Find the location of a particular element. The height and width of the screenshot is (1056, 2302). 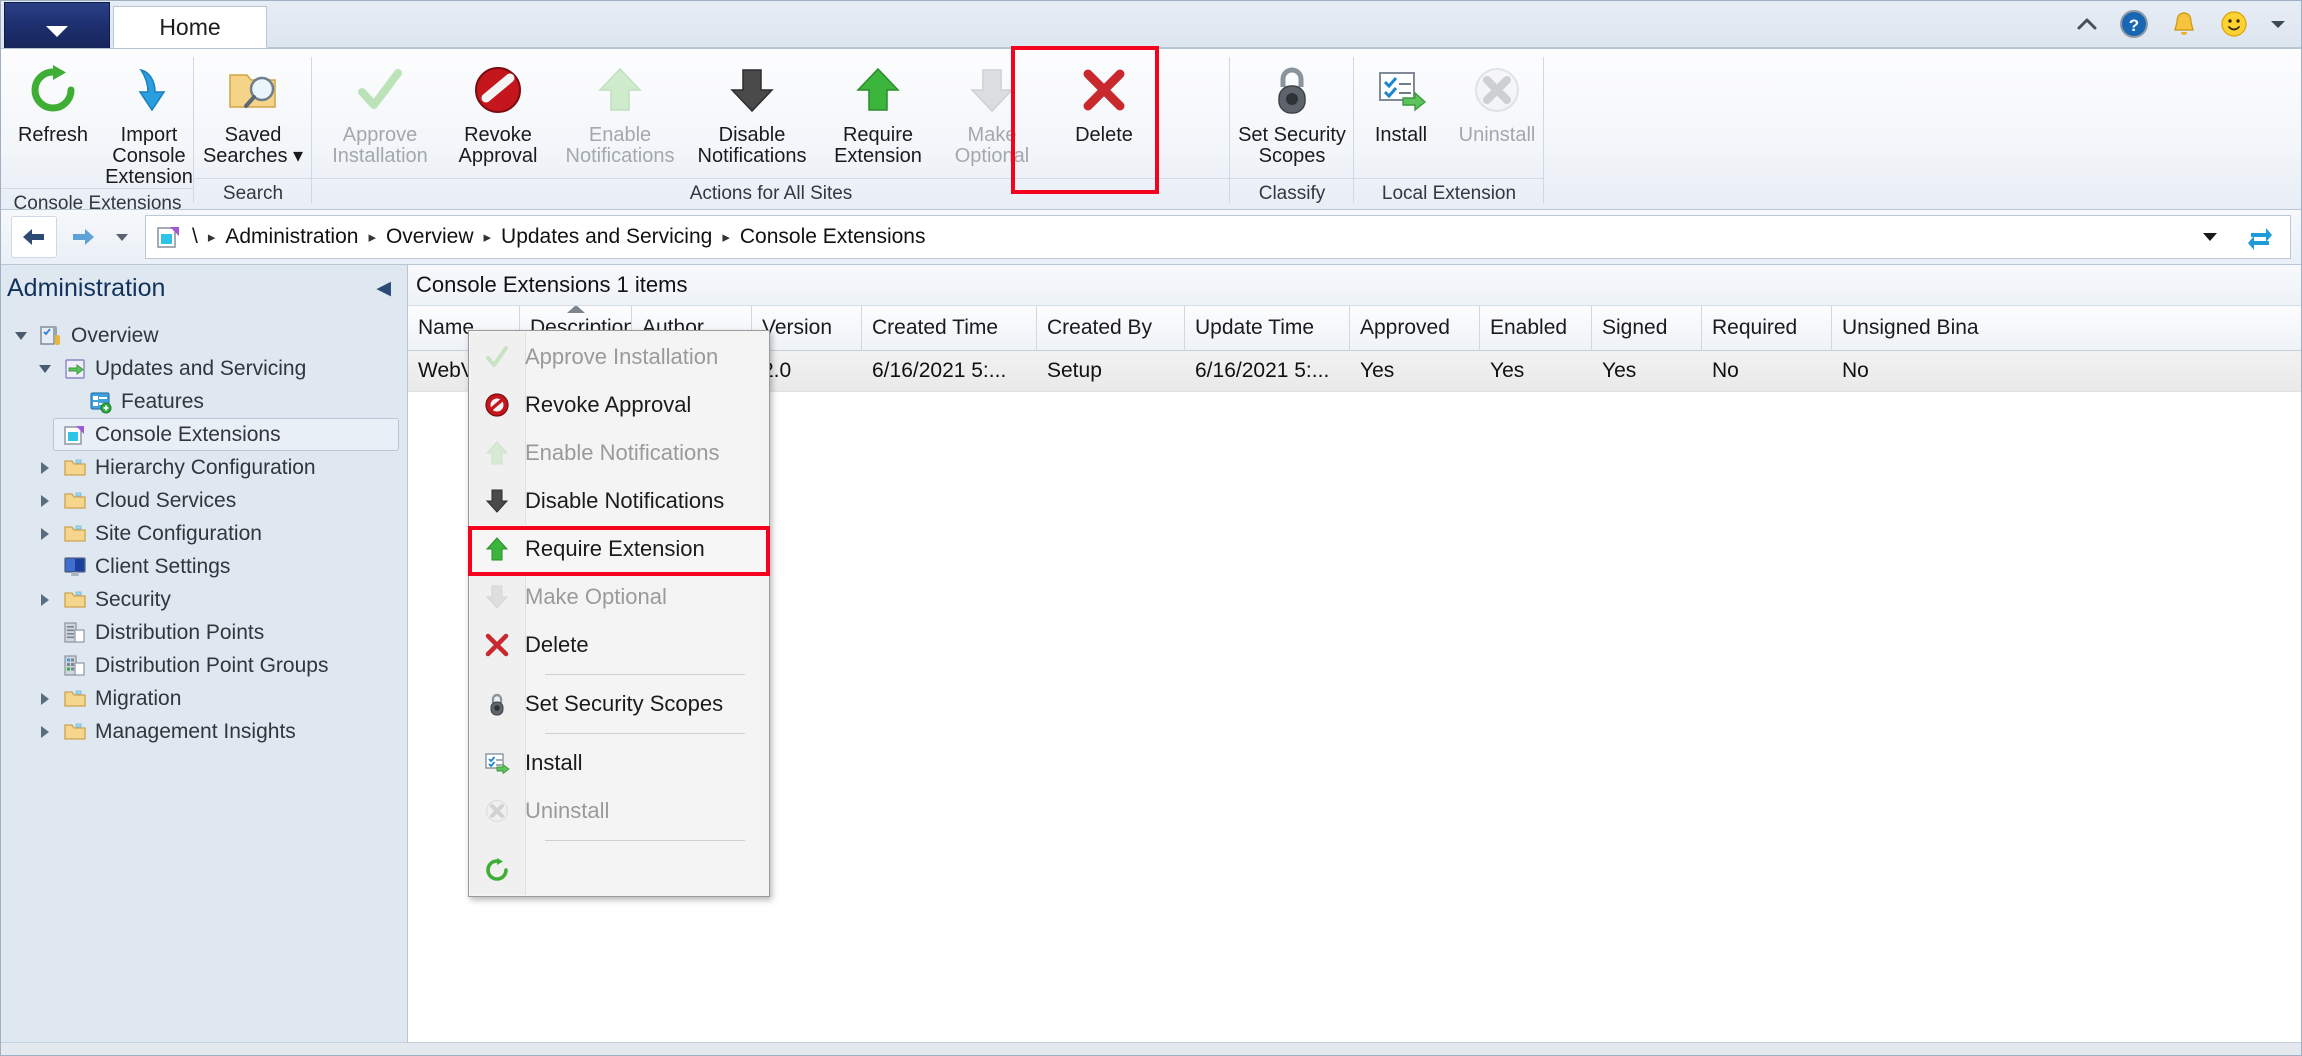

ribbon-group-classify-label: Classify is located at coordinates (1292, 193).